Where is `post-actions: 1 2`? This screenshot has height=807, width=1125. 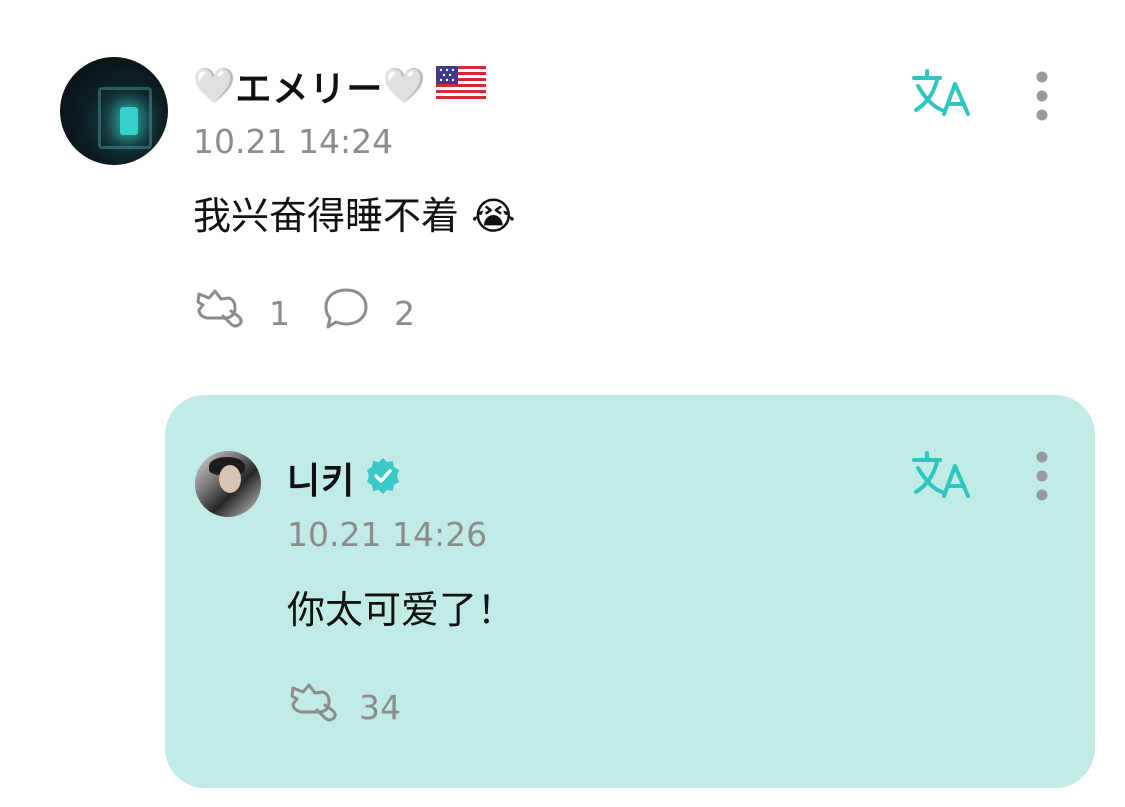
post-actions: 1 2 is located at coordinates (320, 312).